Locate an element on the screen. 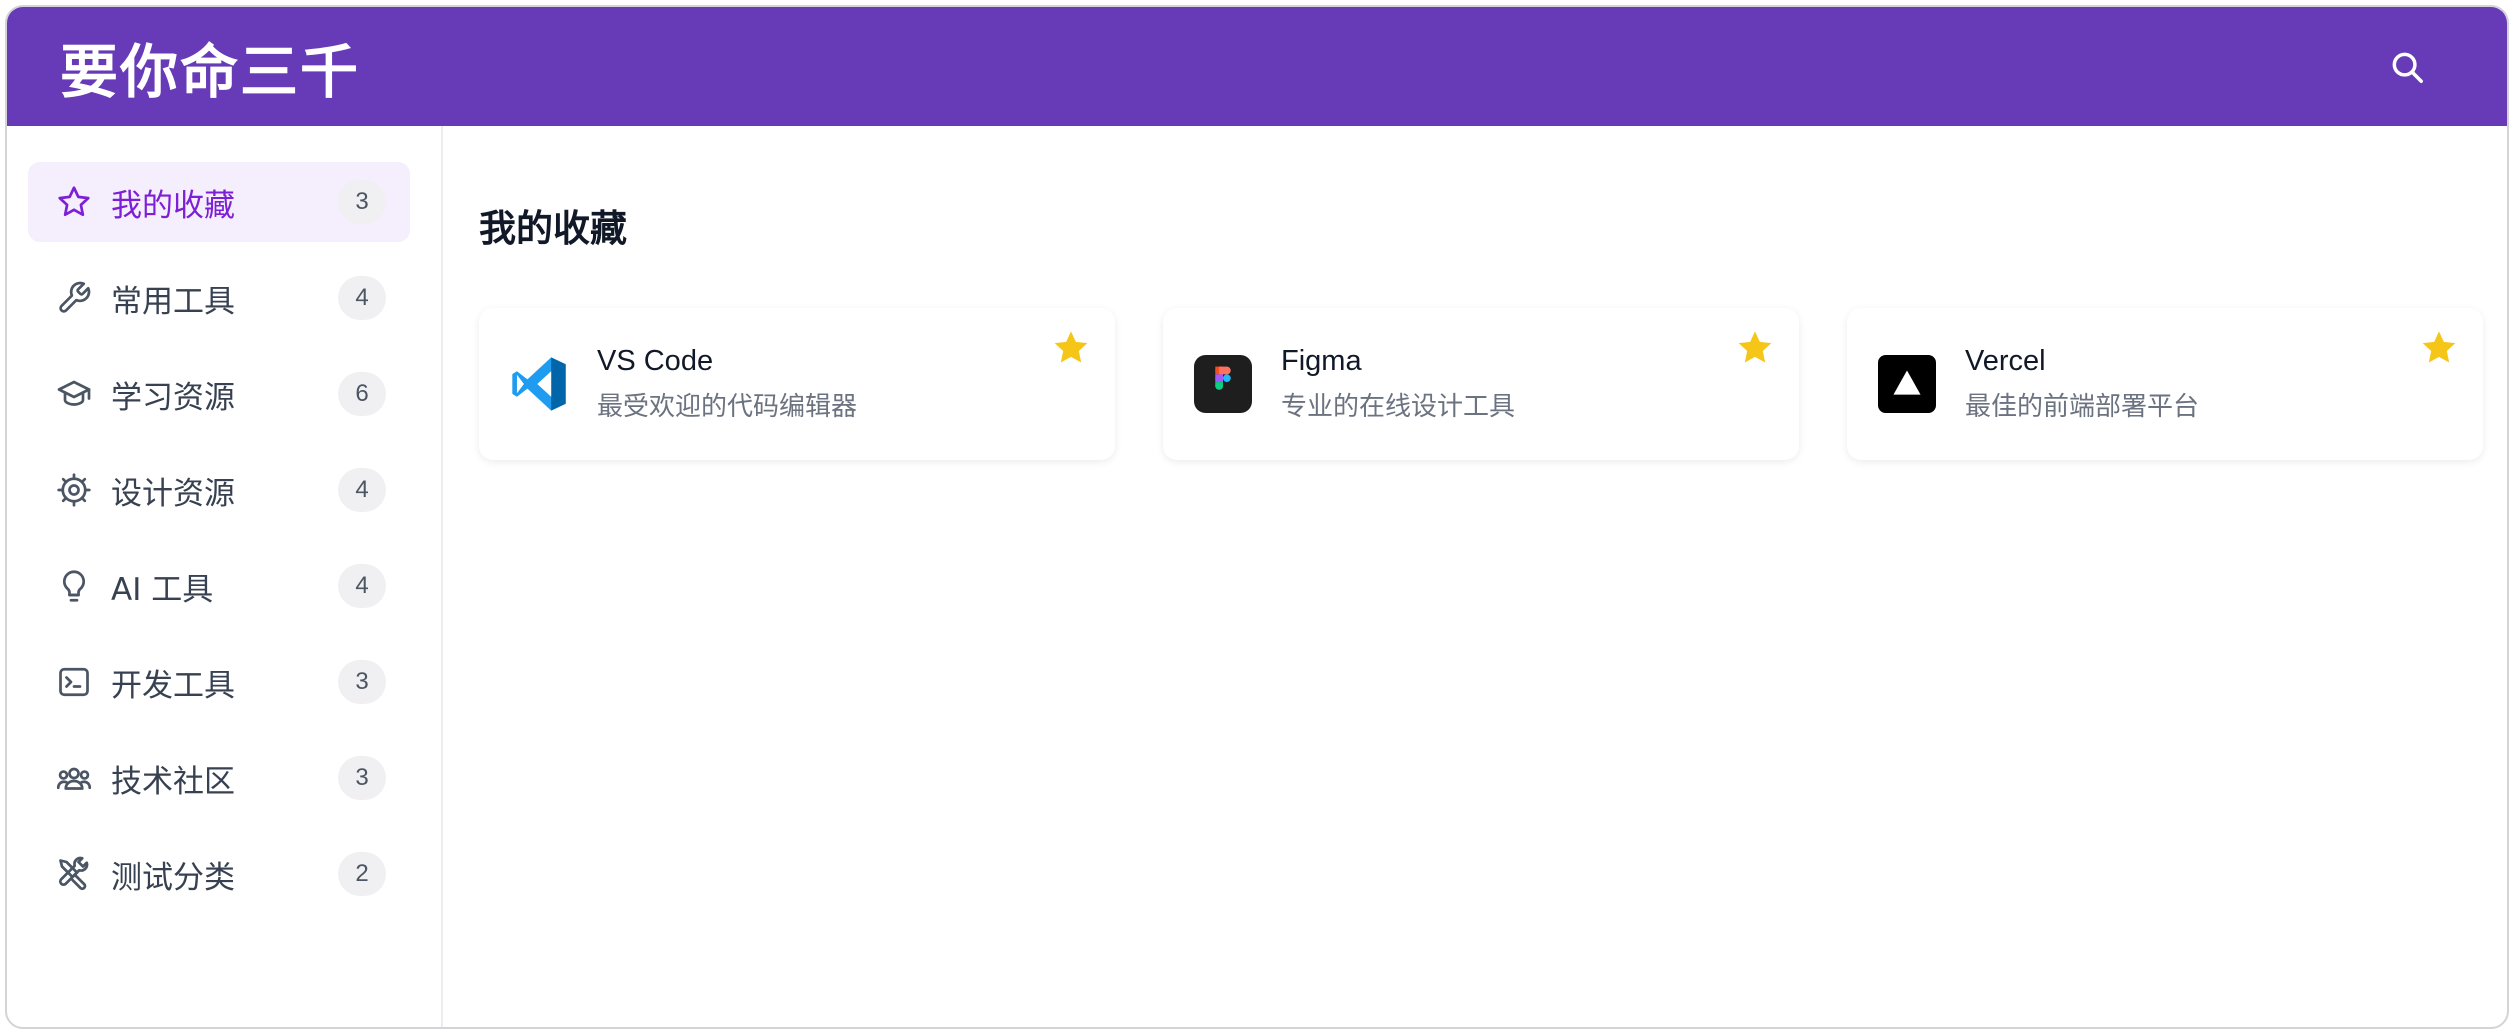 This screenshot has width=2514, height=1034. sidebar-item-label: 测试分类 is located at coordinates (173, 877).